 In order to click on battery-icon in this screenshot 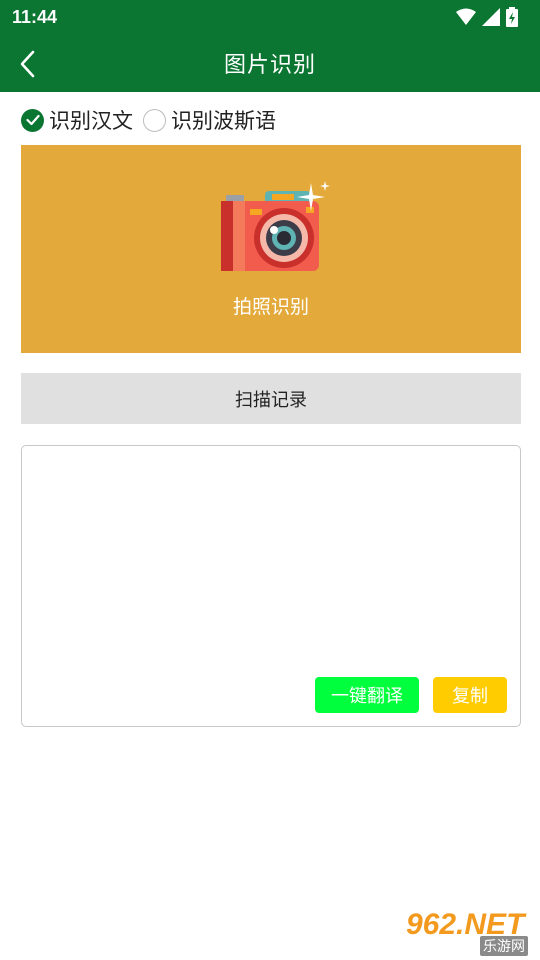, I will do `click(512, 17)`.